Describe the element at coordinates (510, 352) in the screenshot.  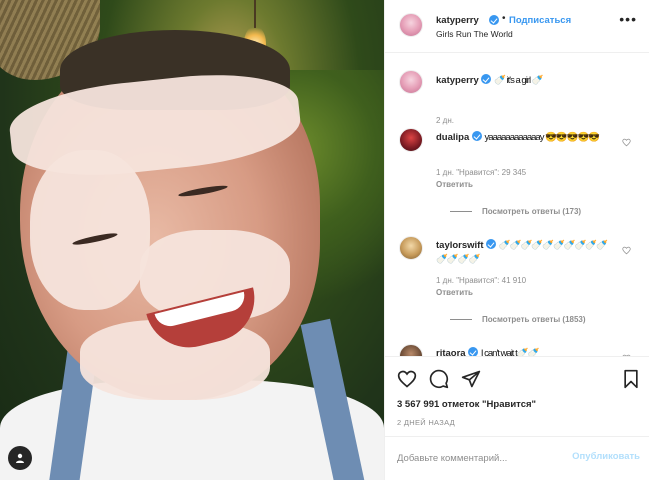
I see `comment-text: I can't wait t🍼🍼` at that location.